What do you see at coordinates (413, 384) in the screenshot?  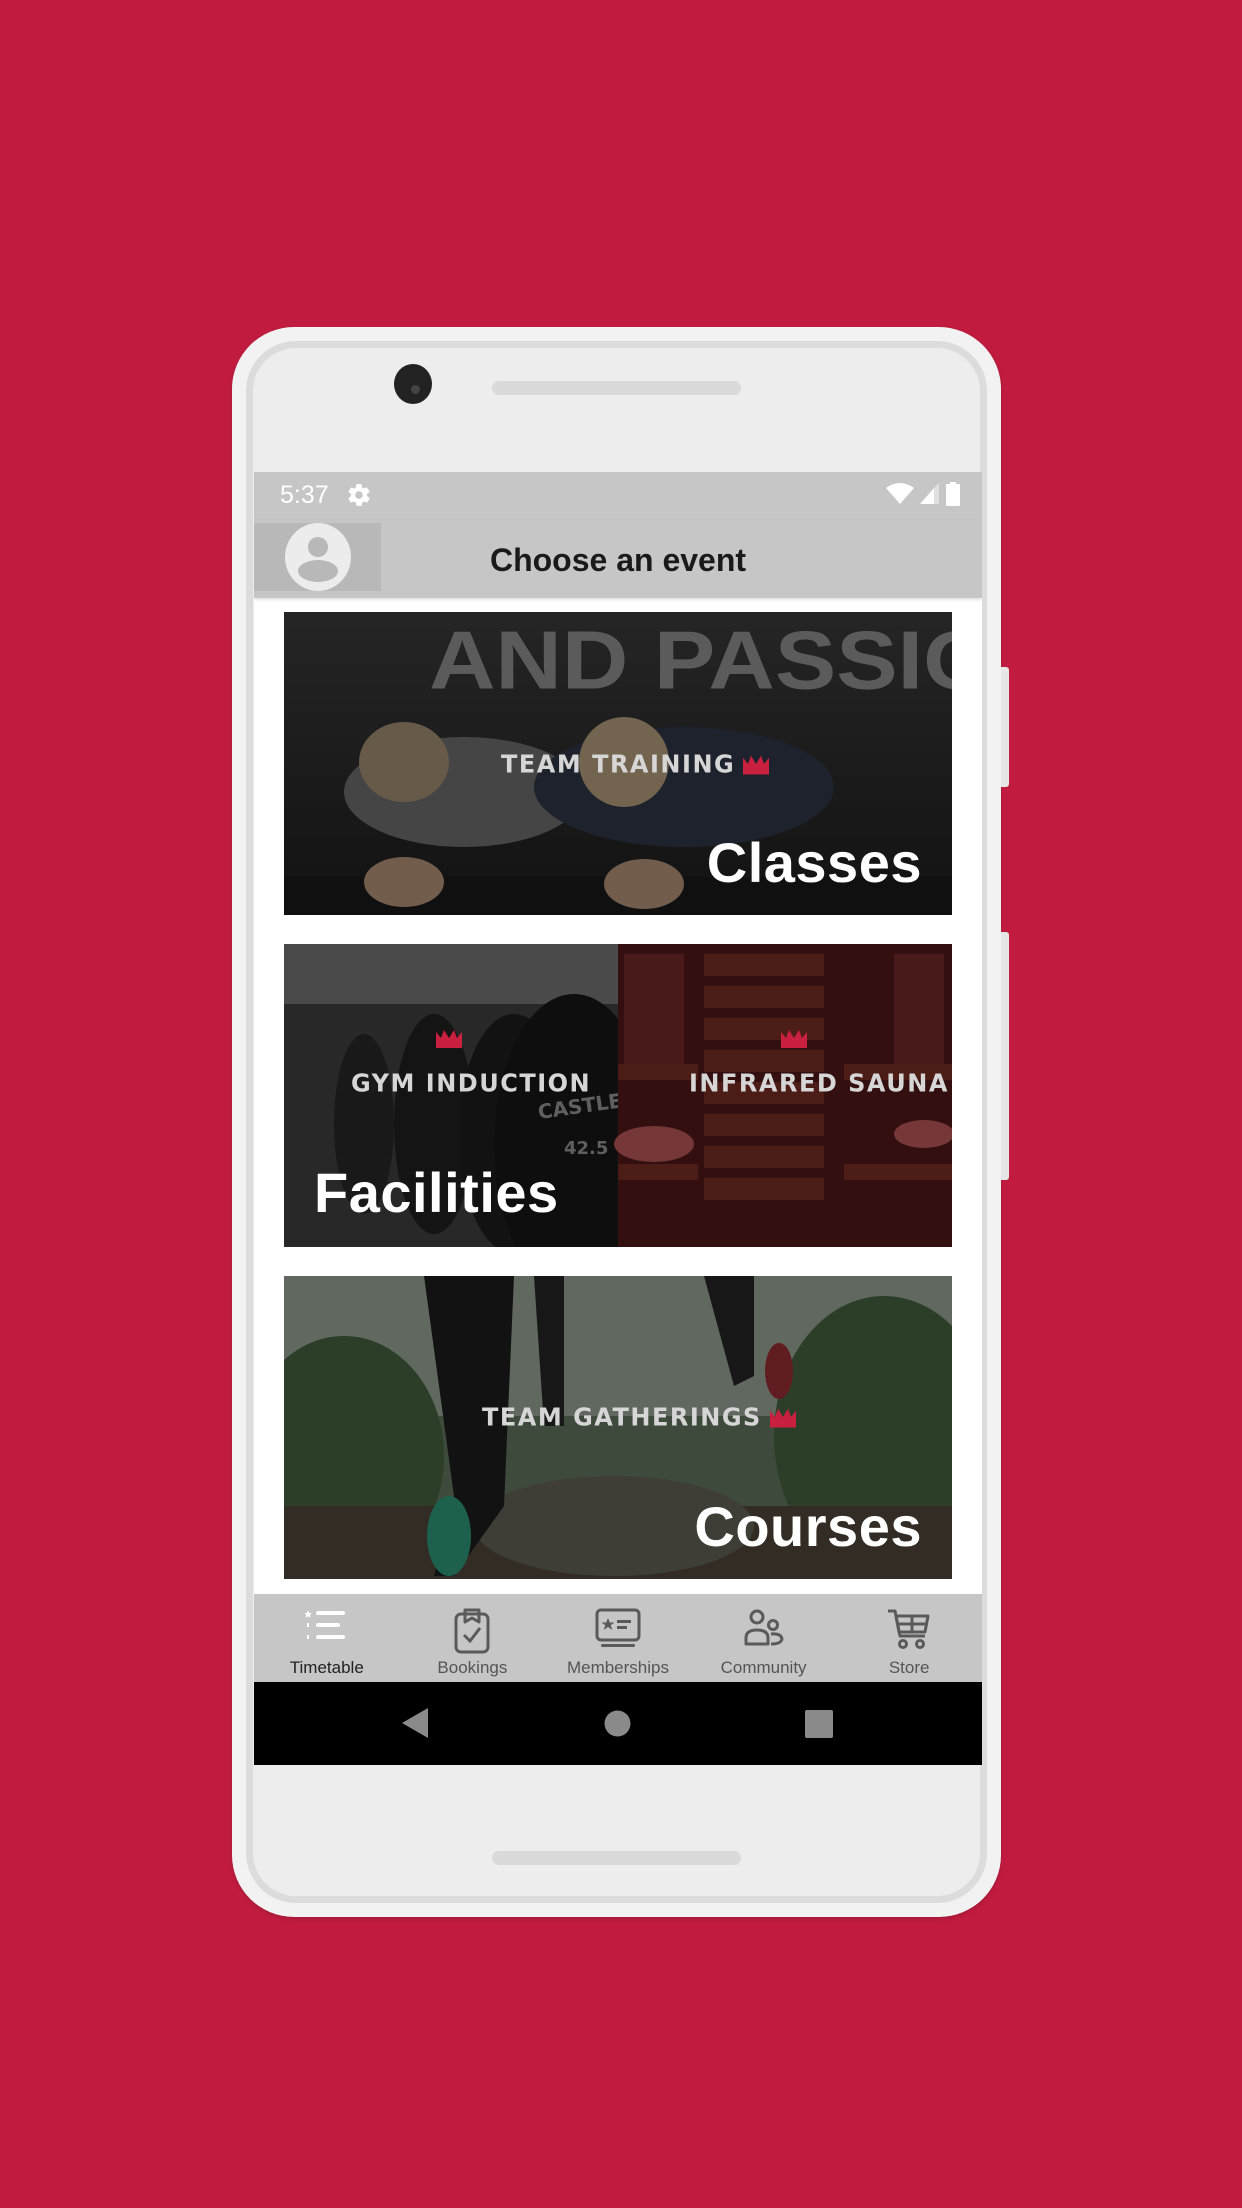 I see `front-camera` at bounding box center [413, 384].